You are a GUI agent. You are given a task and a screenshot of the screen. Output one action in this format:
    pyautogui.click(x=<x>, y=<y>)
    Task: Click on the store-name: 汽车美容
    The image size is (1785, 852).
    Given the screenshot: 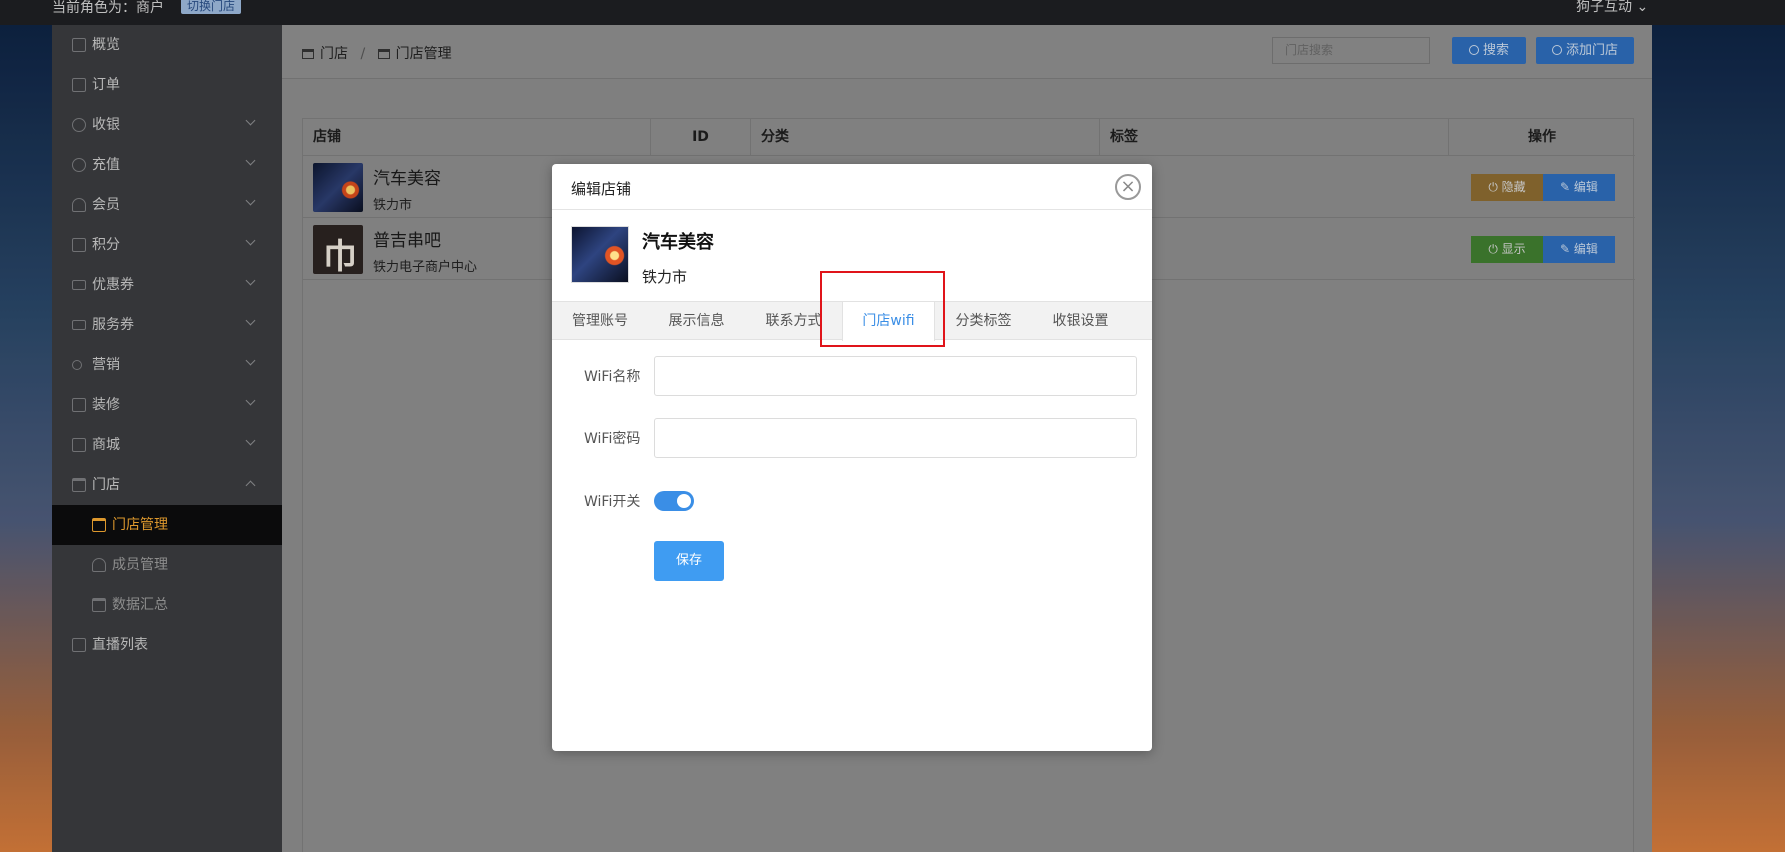 What is the action you would take?
    pyautogui.click(x=678, y=242)
    